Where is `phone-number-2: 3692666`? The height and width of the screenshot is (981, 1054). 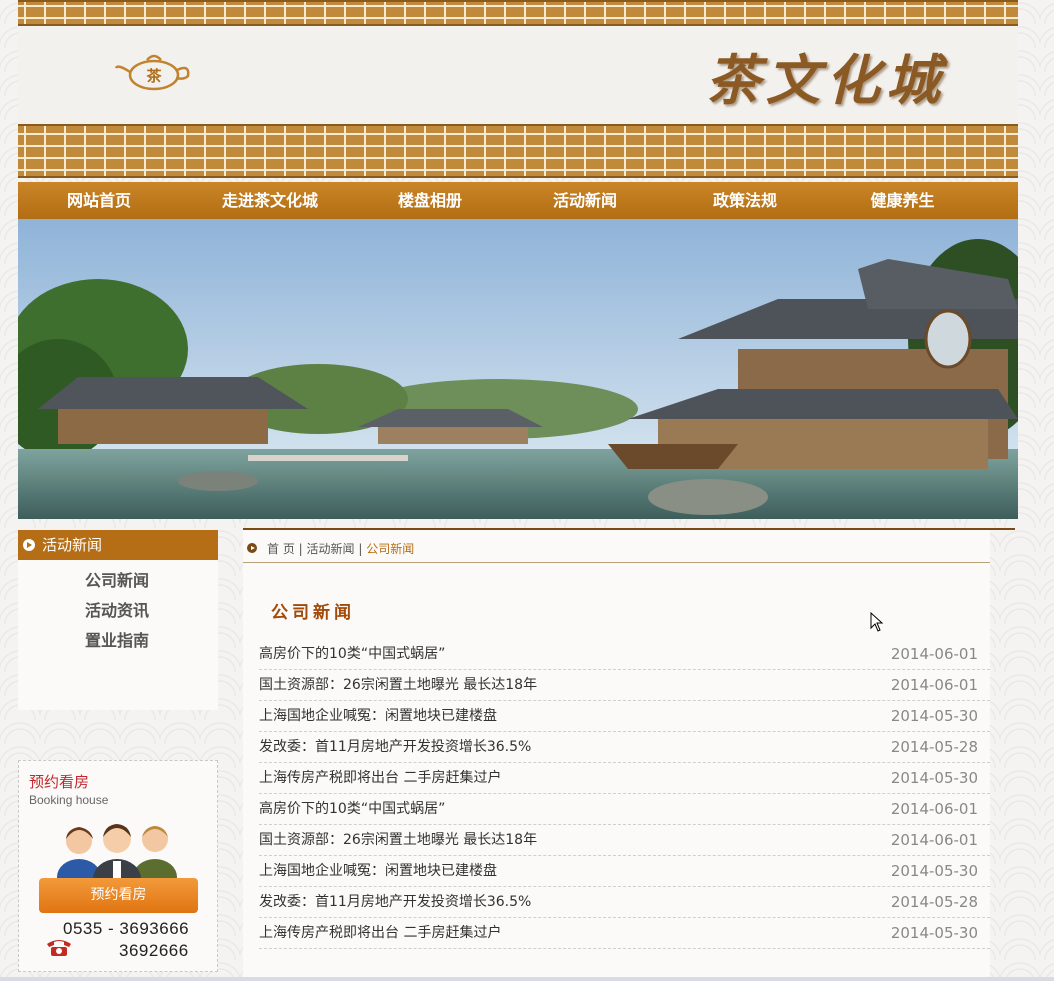
phone-number-2: 3692666 is located at coordinates (154, 950).